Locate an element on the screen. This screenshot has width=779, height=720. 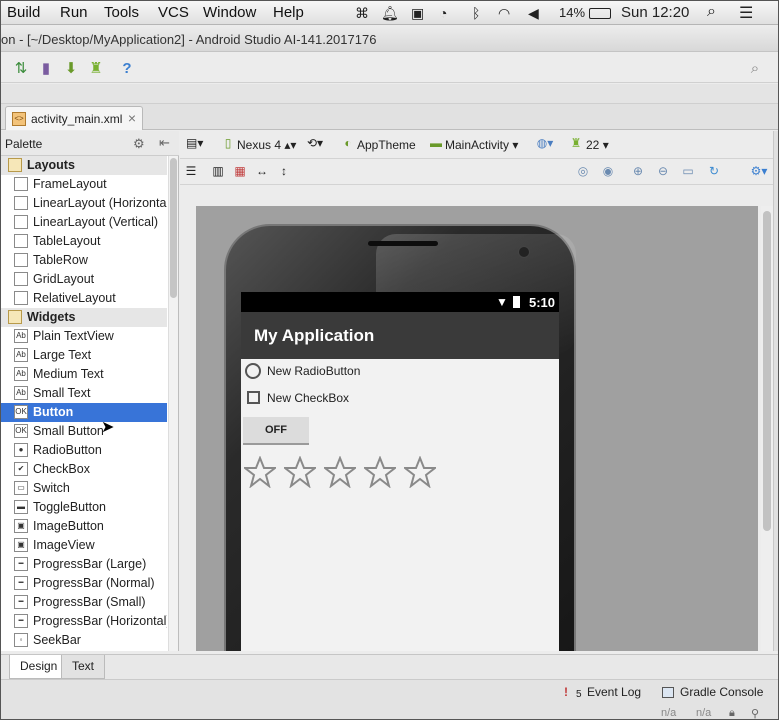
canvas-scrollbar is located at coordinates (767, 428).